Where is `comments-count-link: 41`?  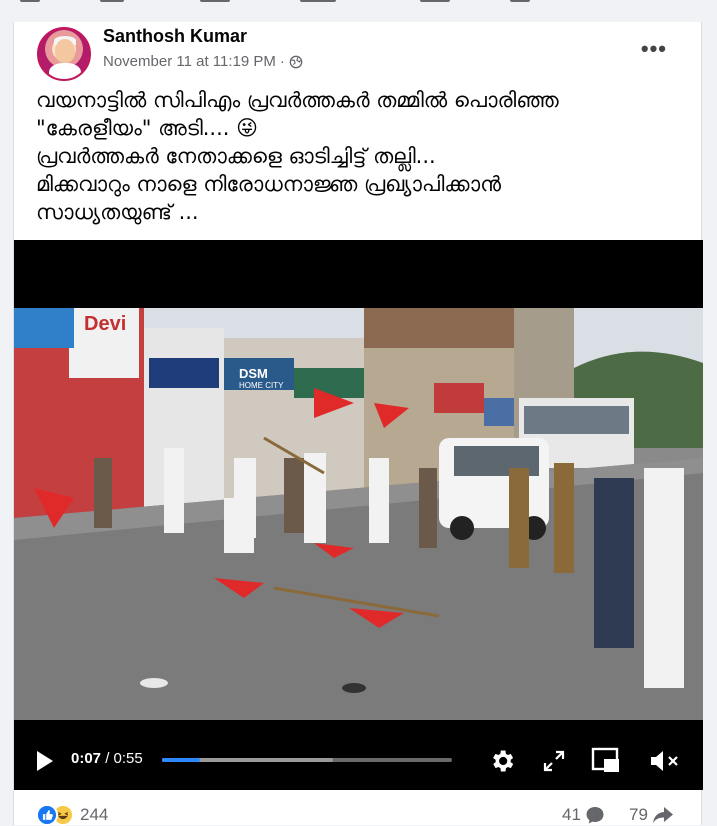
comments-count-link: 41 is located at coordinates (583, 815).